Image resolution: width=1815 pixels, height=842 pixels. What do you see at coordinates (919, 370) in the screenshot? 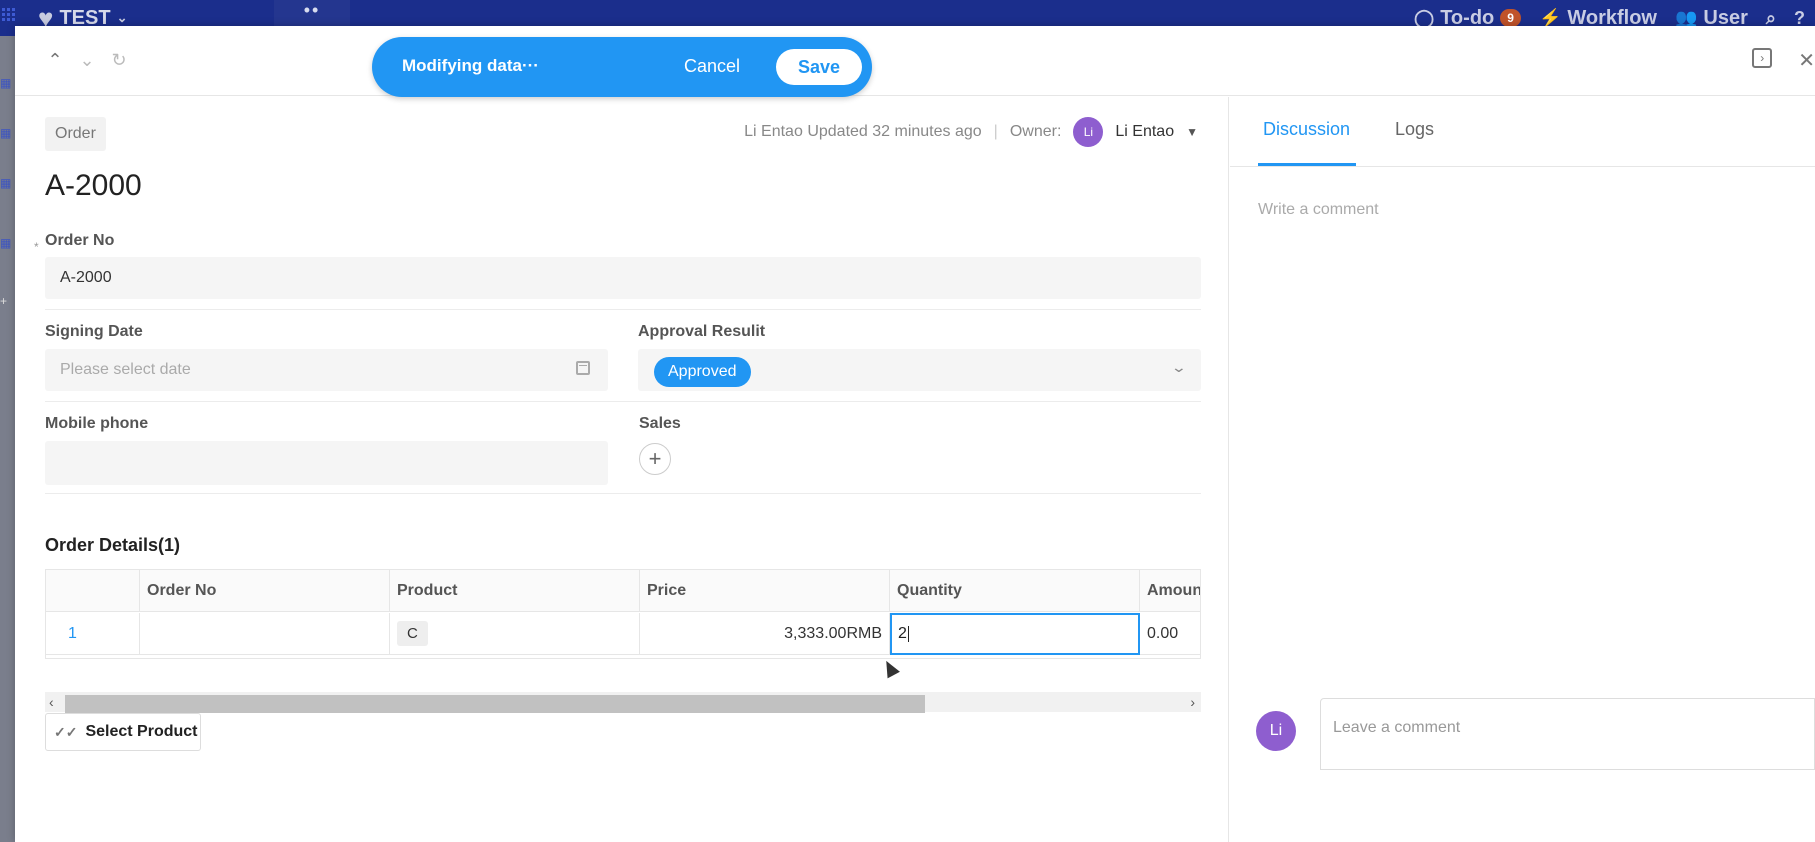
I see `approval-select: Approved ⌄` at bounding box center [919, 370].